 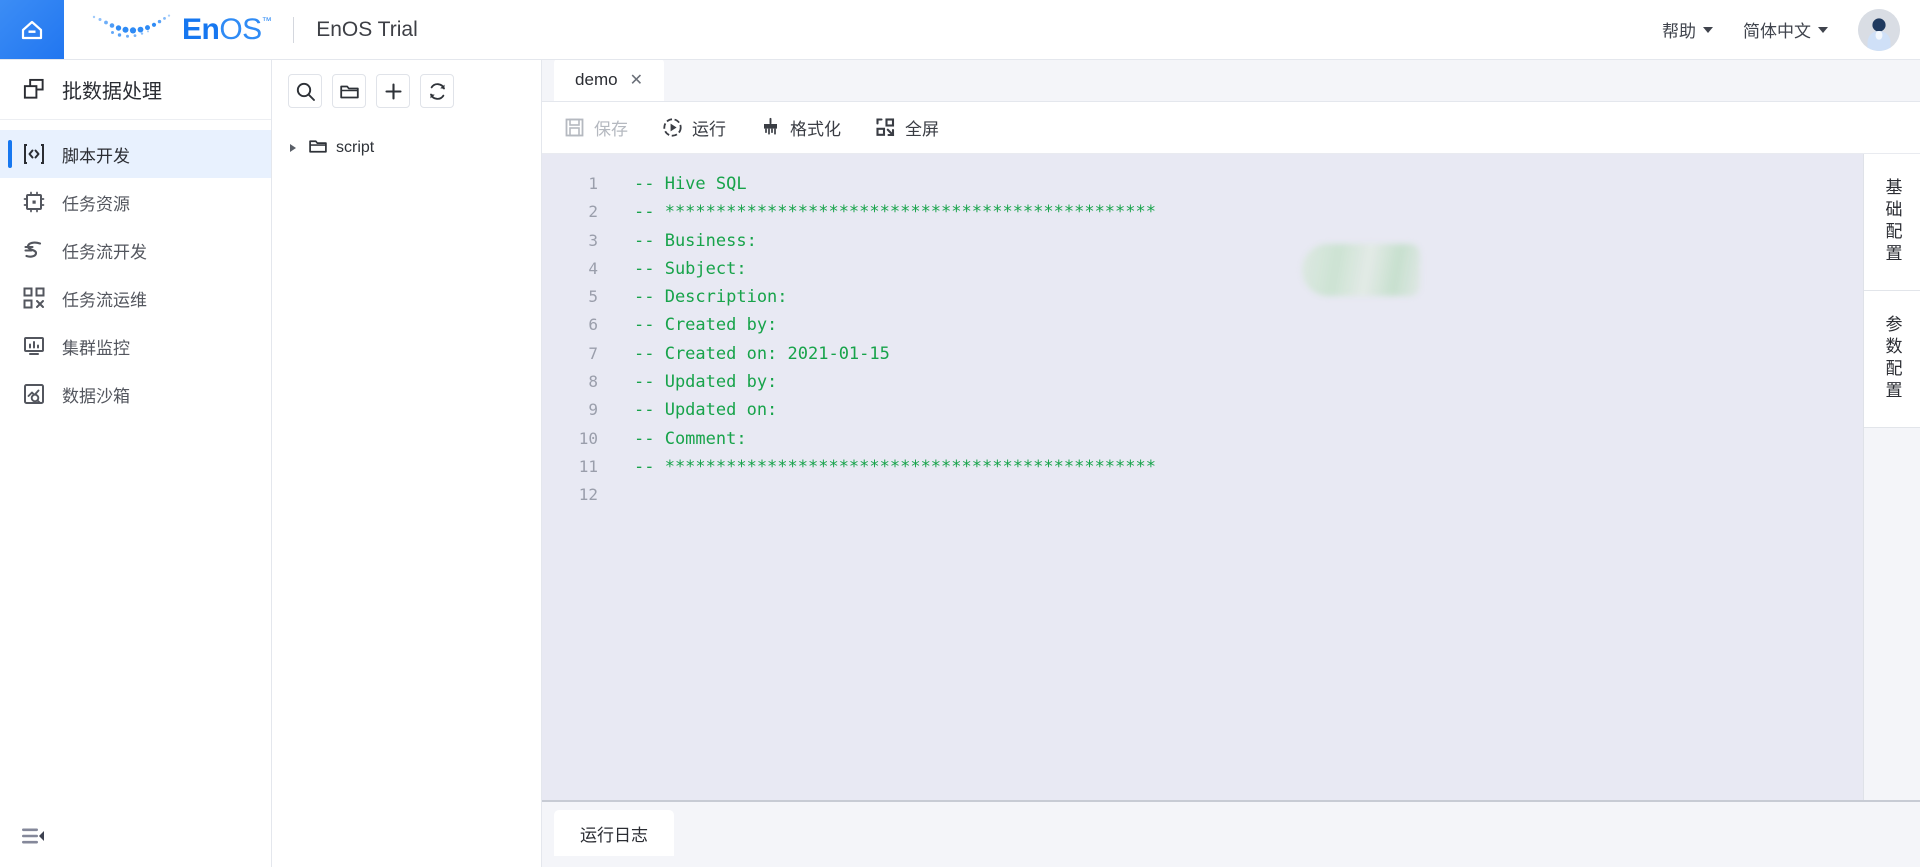 I want to click on new-folder-button, so click(x=349, y=91).